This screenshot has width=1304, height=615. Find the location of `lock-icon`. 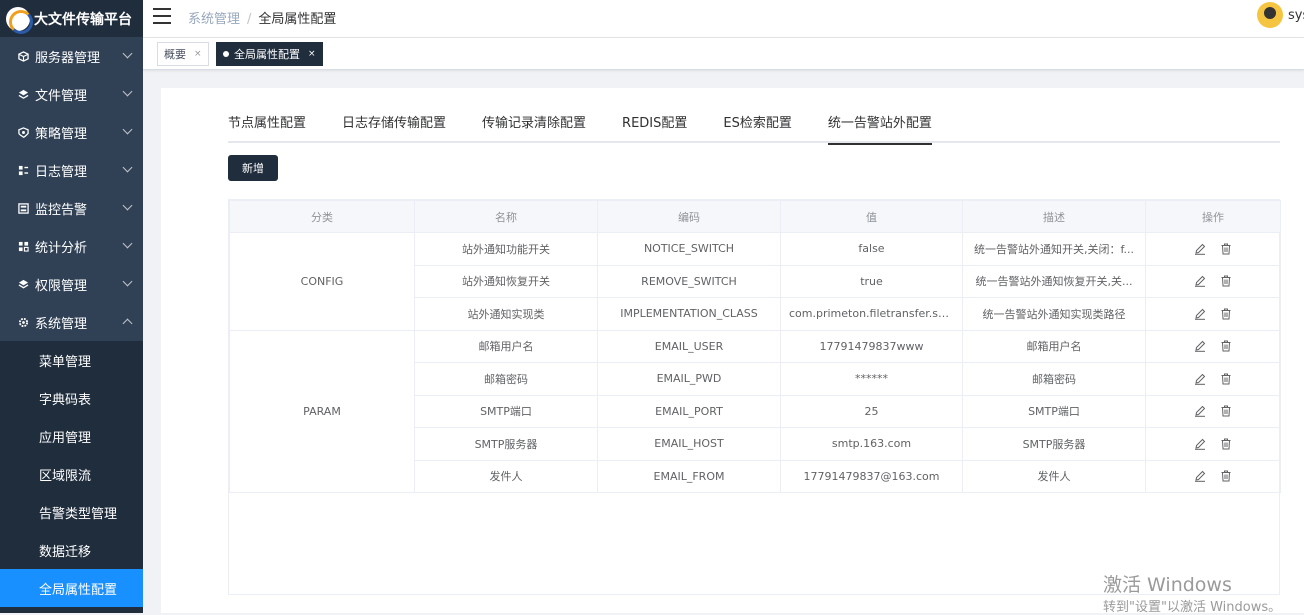

lock-icon is located at coordinates (23, 284).